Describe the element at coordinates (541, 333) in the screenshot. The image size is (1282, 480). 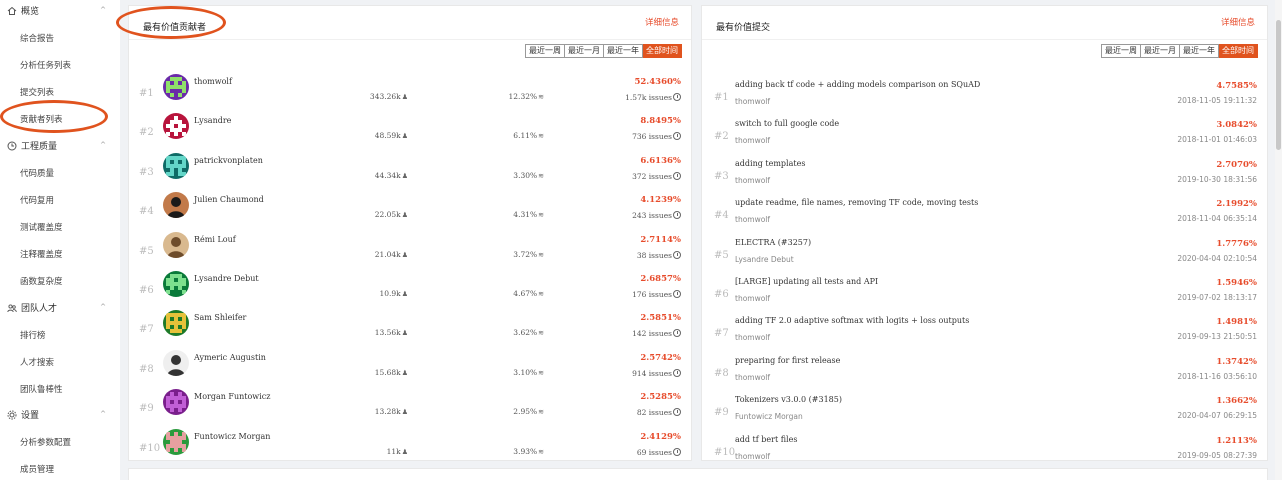
I see `chart-icon: ≋` at that location.